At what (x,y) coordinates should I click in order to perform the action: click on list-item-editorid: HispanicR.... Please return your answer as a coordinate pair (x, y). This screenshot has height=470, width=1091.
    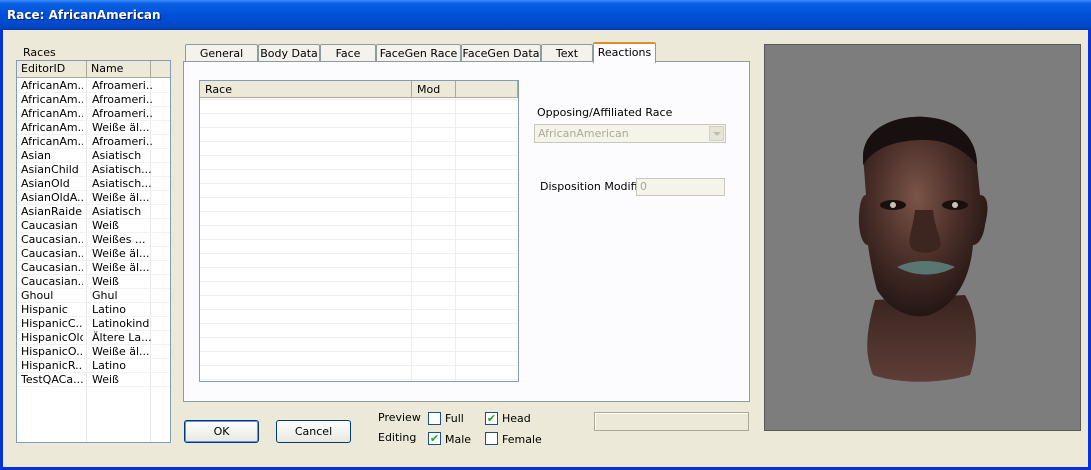
    Looking at the image, I should click on (52, 365).